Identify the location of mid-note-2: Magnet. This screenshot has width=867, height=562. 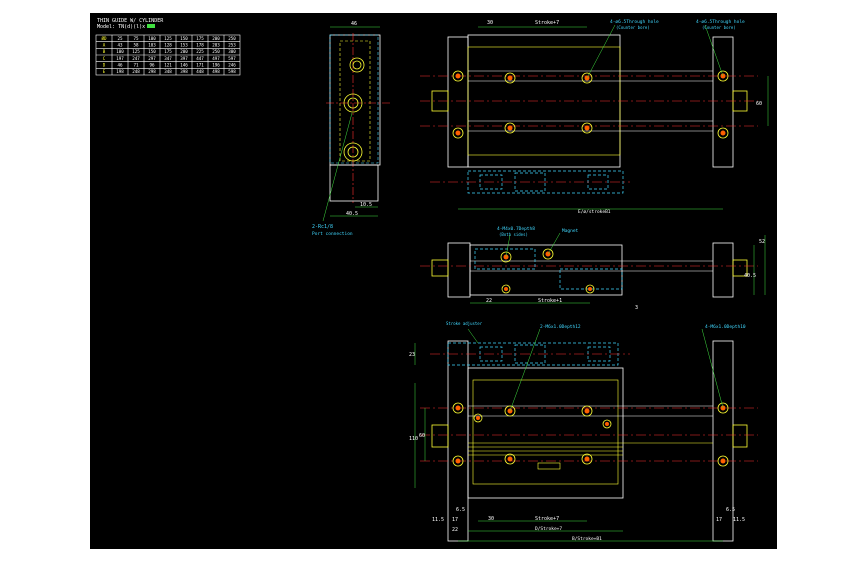
(570, 231).